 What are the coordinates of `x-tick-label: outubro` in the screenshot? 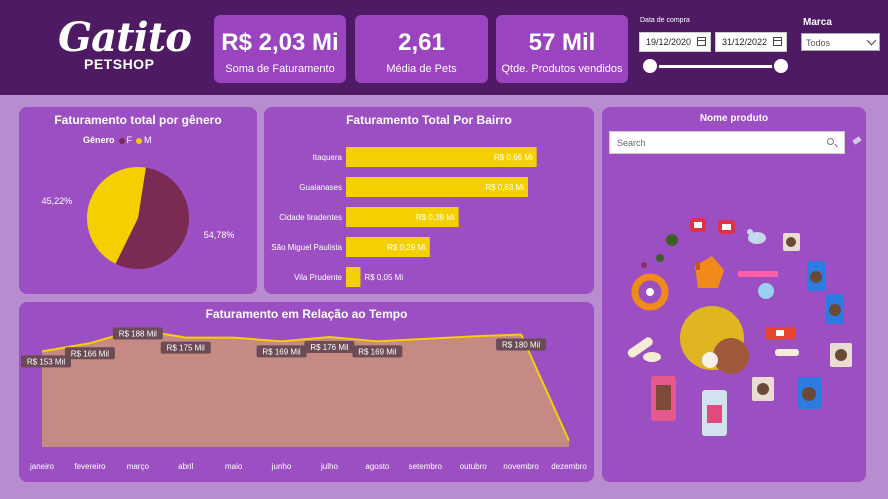 It's located at (474, 466).